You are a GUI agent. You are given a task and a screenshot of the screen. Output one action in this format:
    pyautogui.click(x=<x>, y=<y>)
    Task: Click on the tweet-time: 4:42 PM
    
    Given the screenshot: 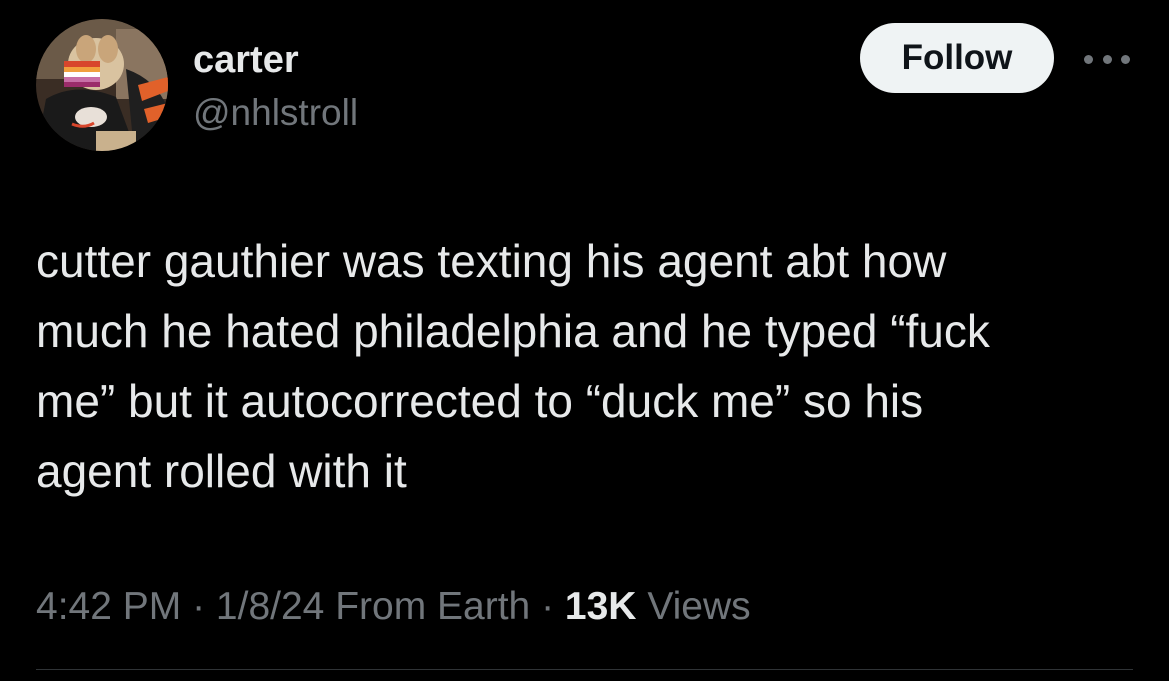 What is the action you would take?
    pyautogui.click(x=108, y=606)
    